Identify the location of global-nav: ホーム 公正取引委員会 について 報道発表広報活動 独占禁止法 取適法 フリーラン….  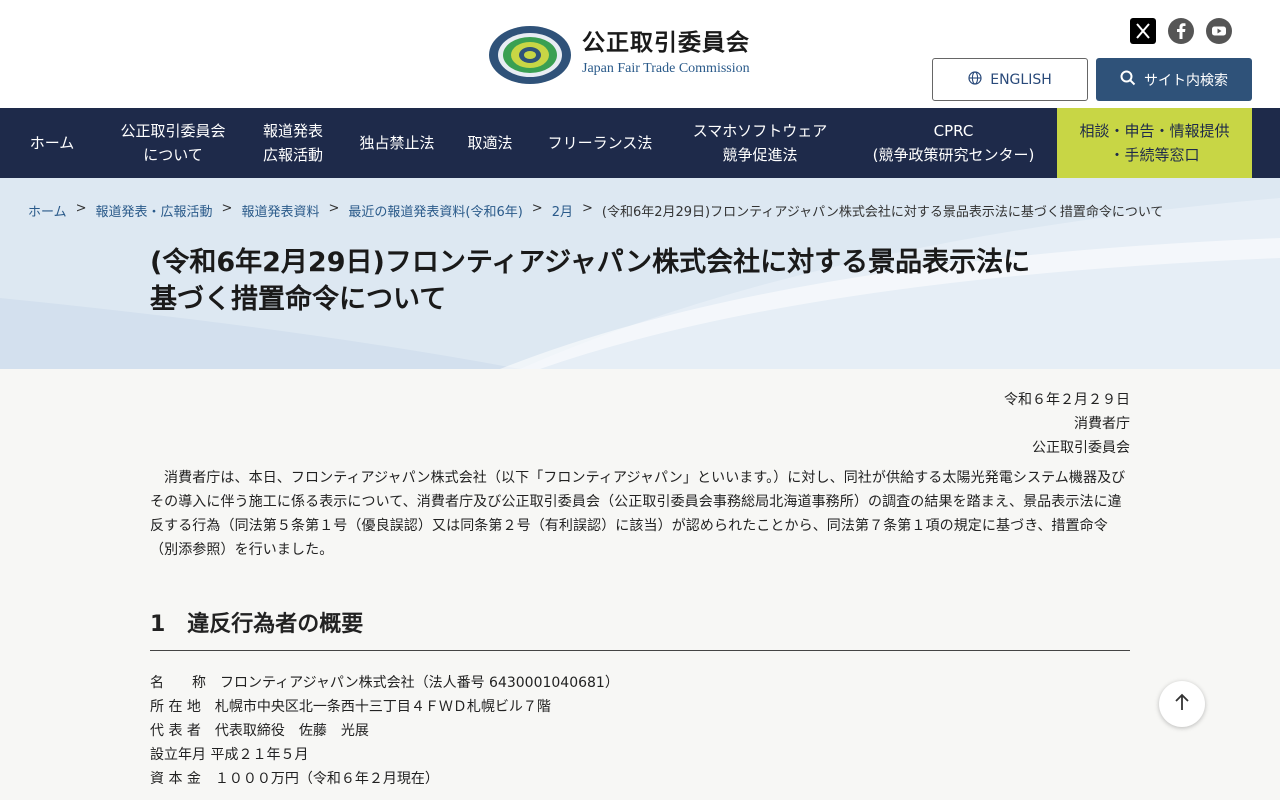
(640, 143).